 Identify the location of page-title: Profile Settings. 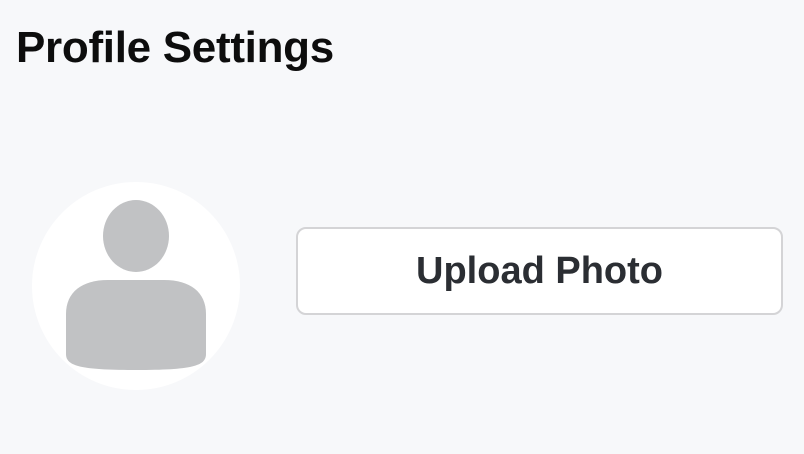
(175, 47).